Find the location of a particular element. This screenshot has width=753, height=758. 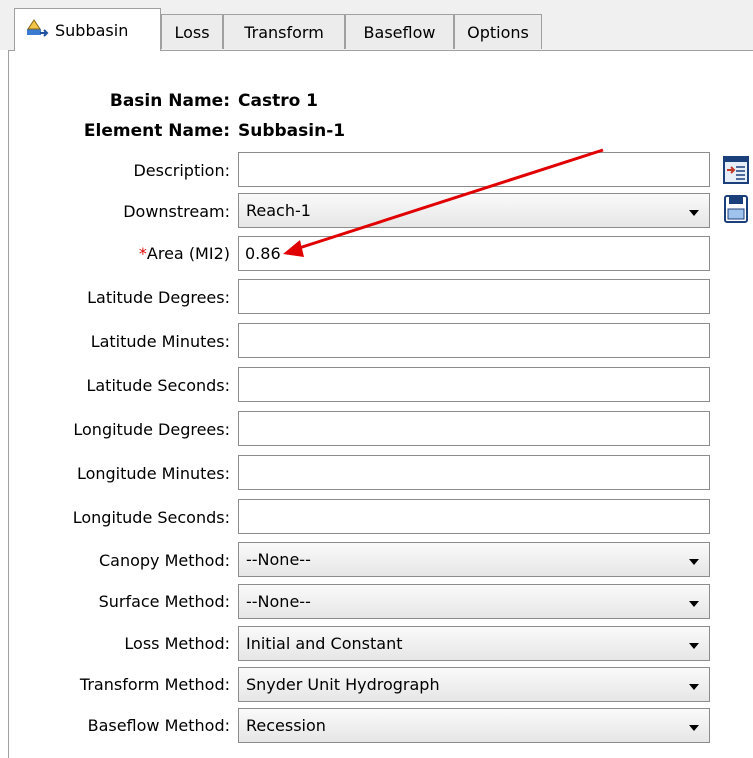

area-label: *Area (MI2) is located at coordinates (119, 253).